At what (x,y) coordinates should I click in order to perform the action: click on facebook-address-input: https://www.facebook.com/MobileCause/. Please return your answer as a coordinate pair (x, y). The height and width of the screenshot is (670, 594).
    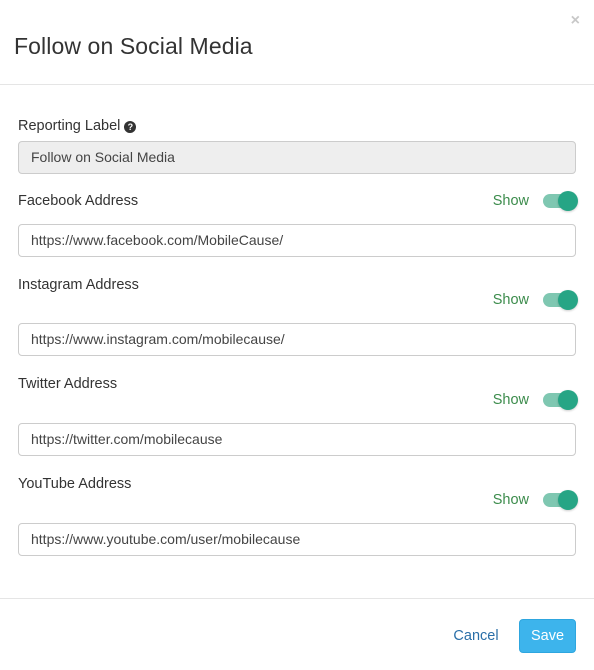
    Looking at the image, I should click on (297, 240).